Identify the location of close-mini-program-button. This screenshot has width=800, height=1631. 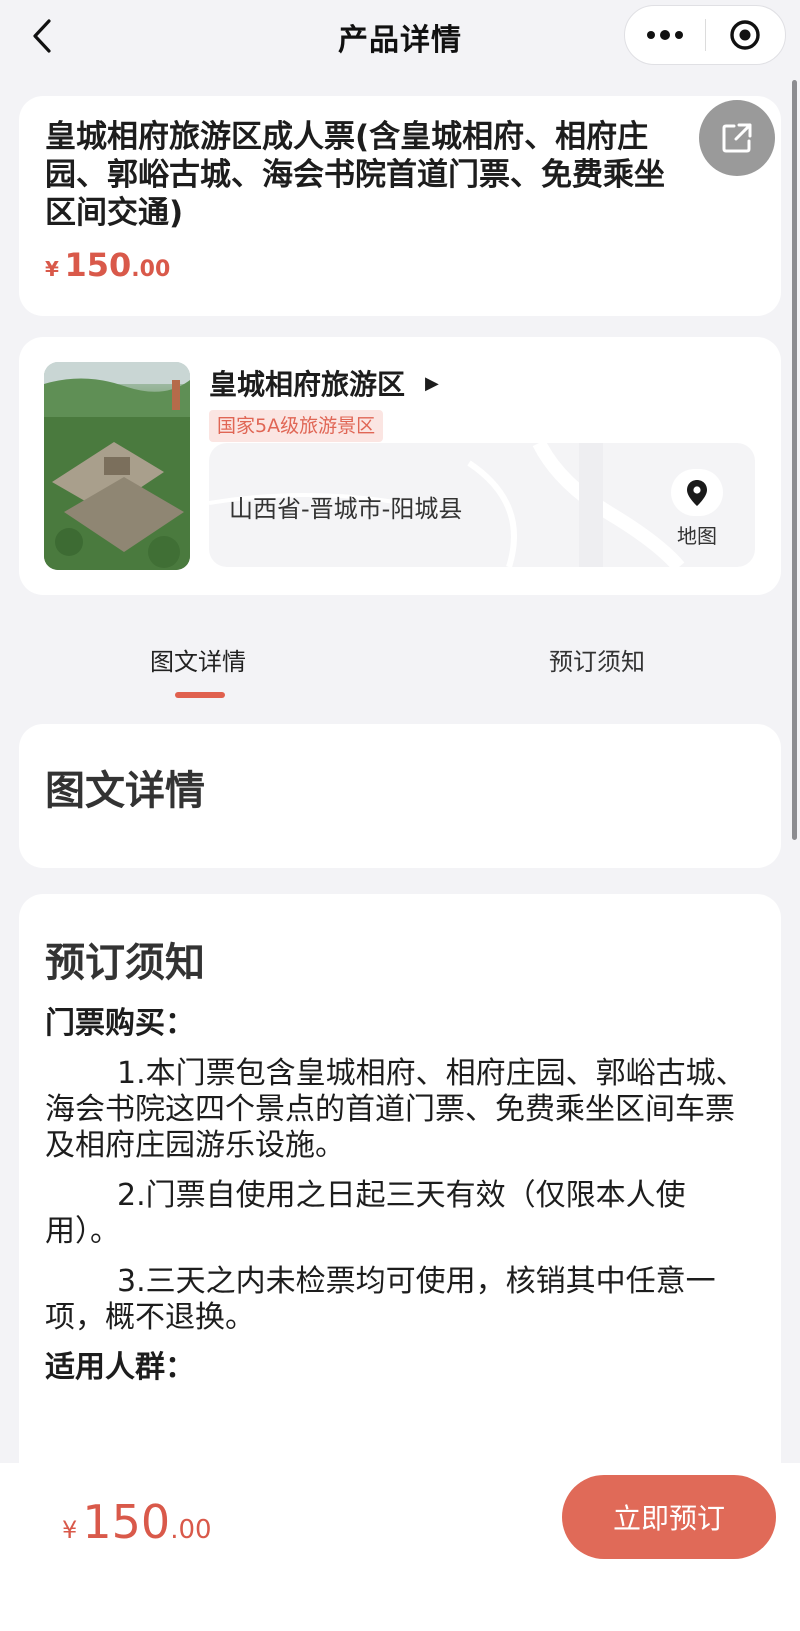
(746, 35).